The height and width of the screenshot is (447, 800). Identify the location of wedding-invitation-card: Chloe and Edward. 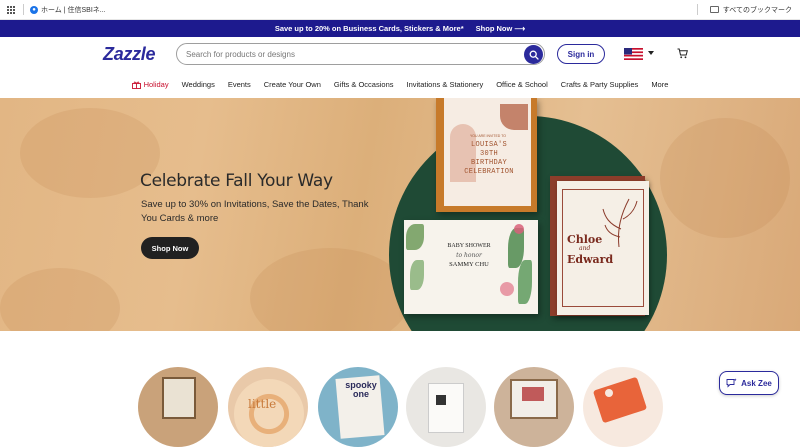
(599, 246).